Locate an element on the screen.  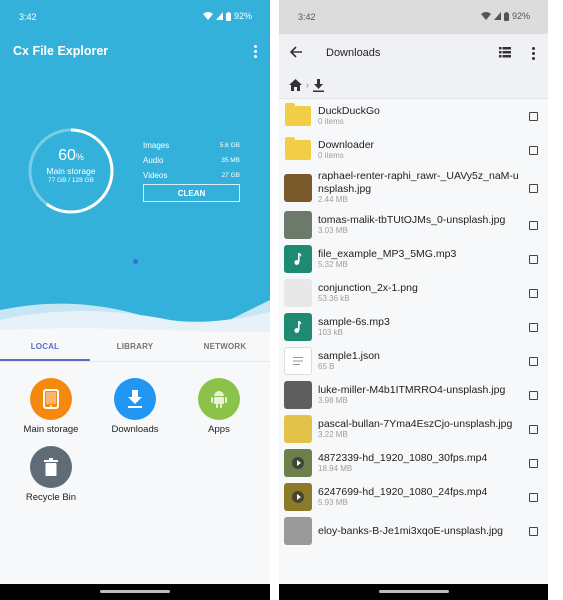
shortcut-downloads: Downloads is located at coordinates (135, 406).